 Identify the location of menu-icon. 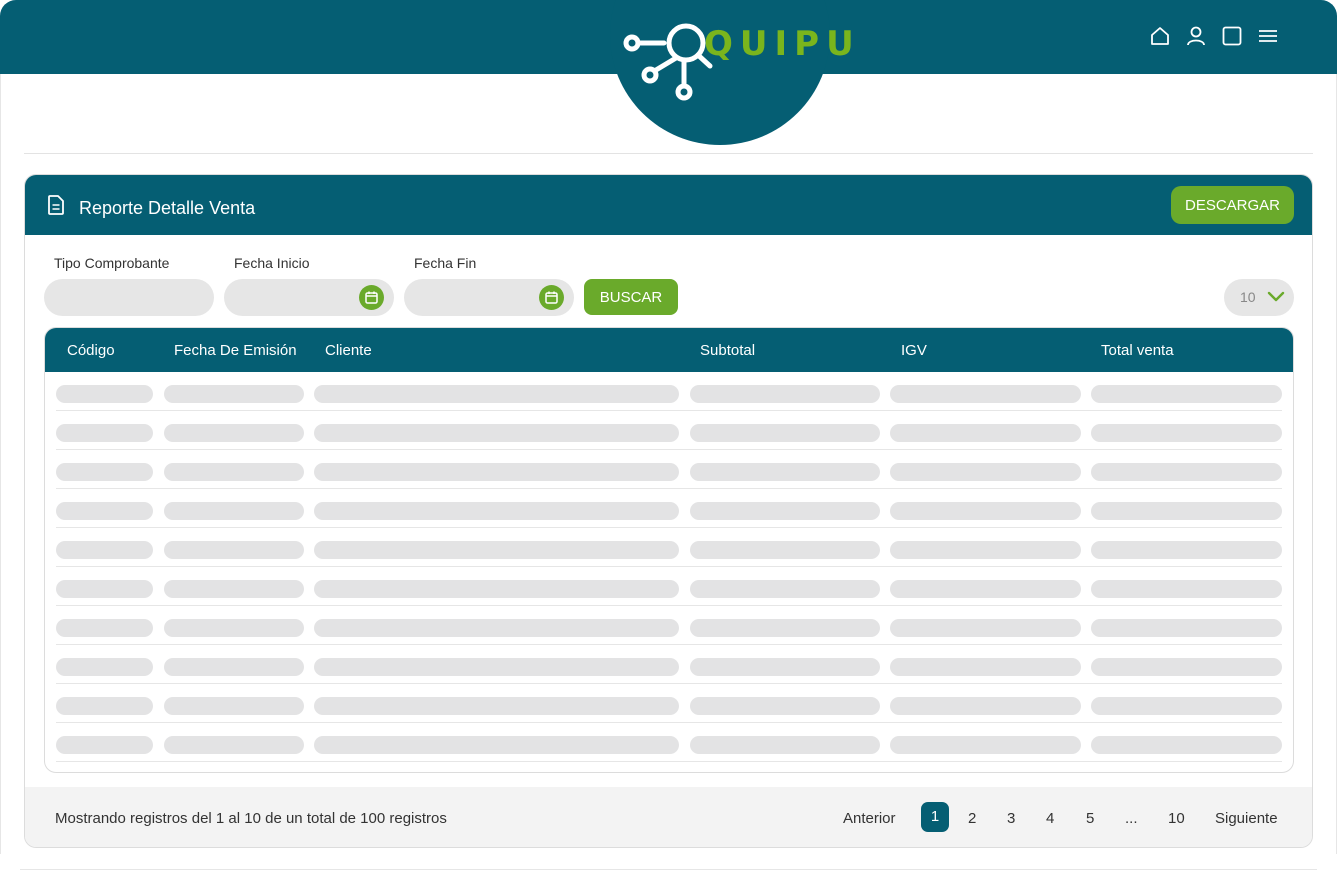
(1268, 36).